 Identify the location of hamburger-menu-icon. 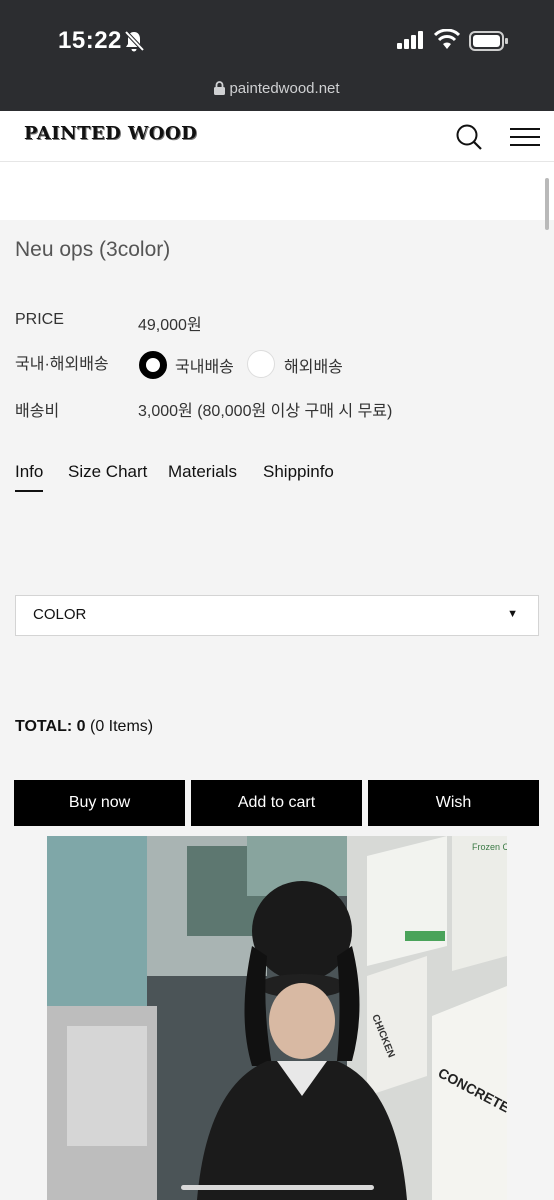
(525, 137).